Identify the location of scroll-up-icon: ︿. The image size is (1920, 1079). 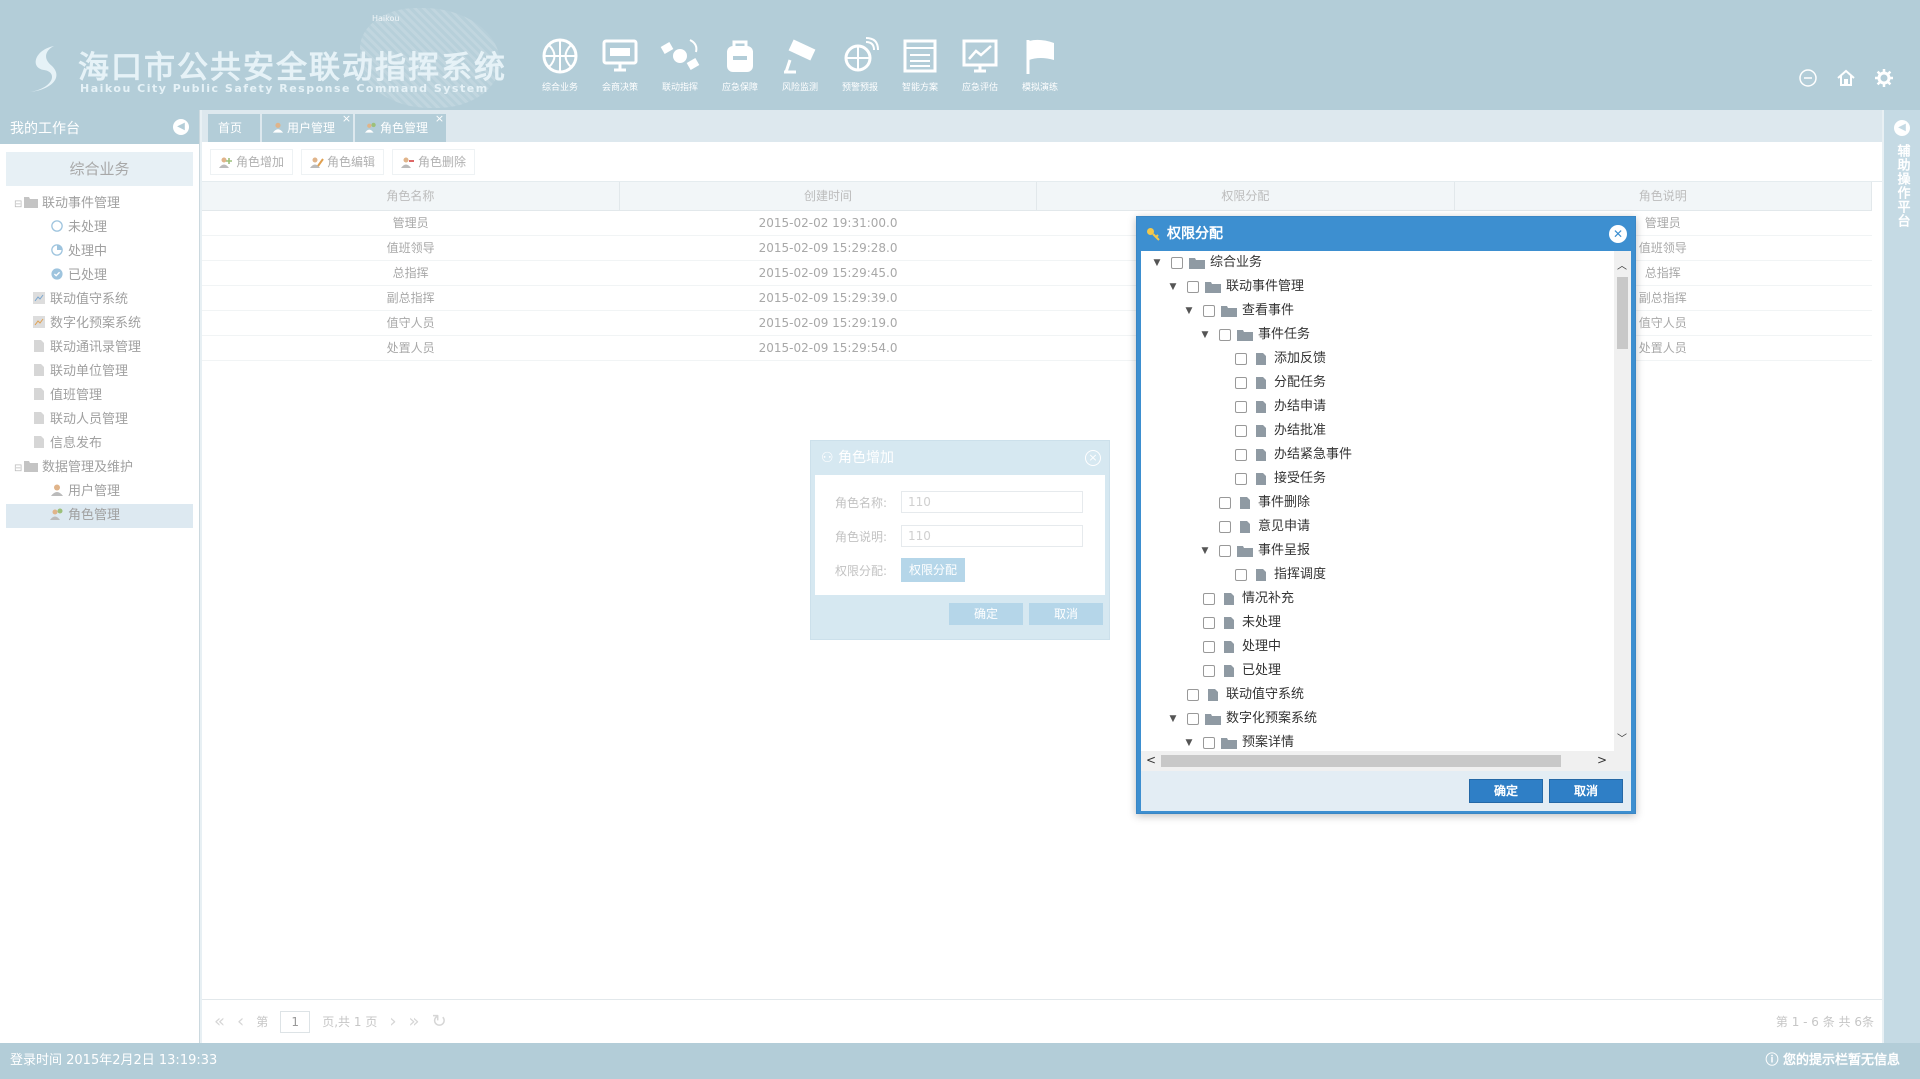
(1622, 264).